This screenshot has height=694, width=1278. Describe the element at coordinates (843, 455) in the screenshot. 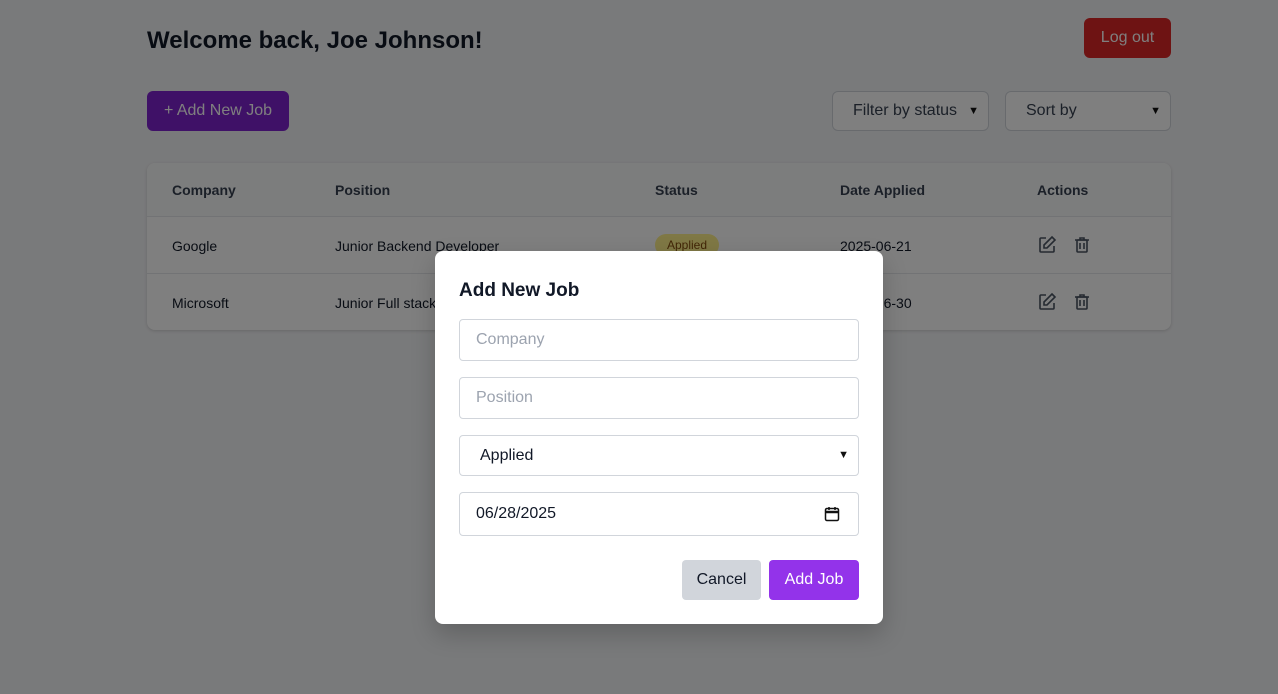

I see `chevron-down-icon: ▼` at that location.